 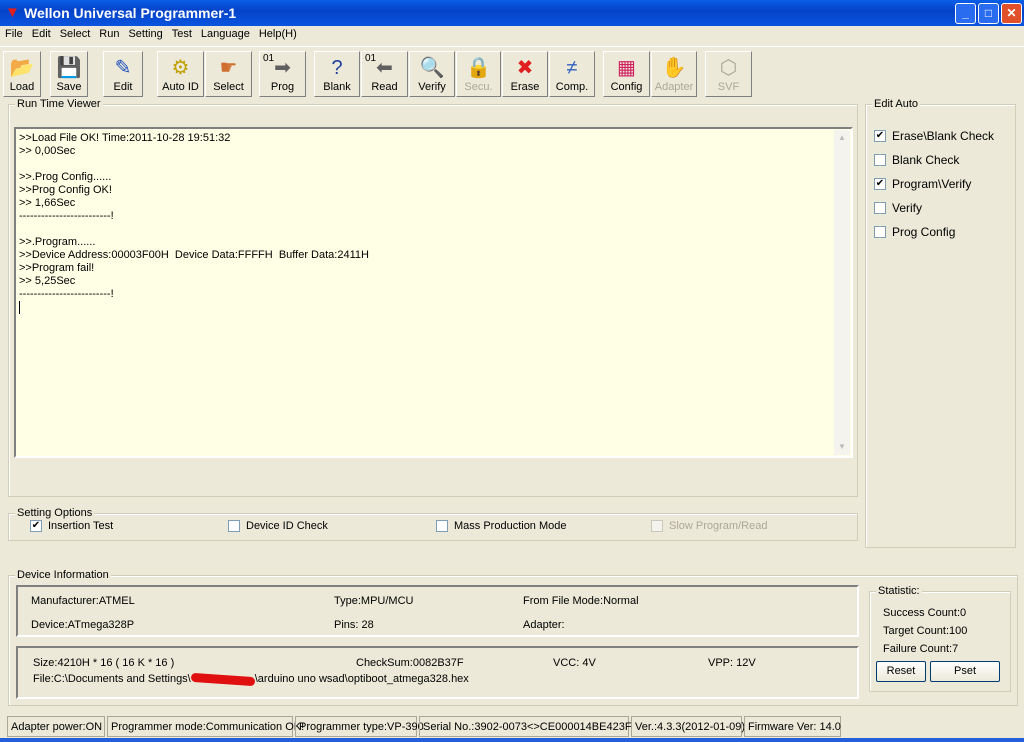 I want to click on verify-button: 🔍 Verify, so click(x=432, y=74).